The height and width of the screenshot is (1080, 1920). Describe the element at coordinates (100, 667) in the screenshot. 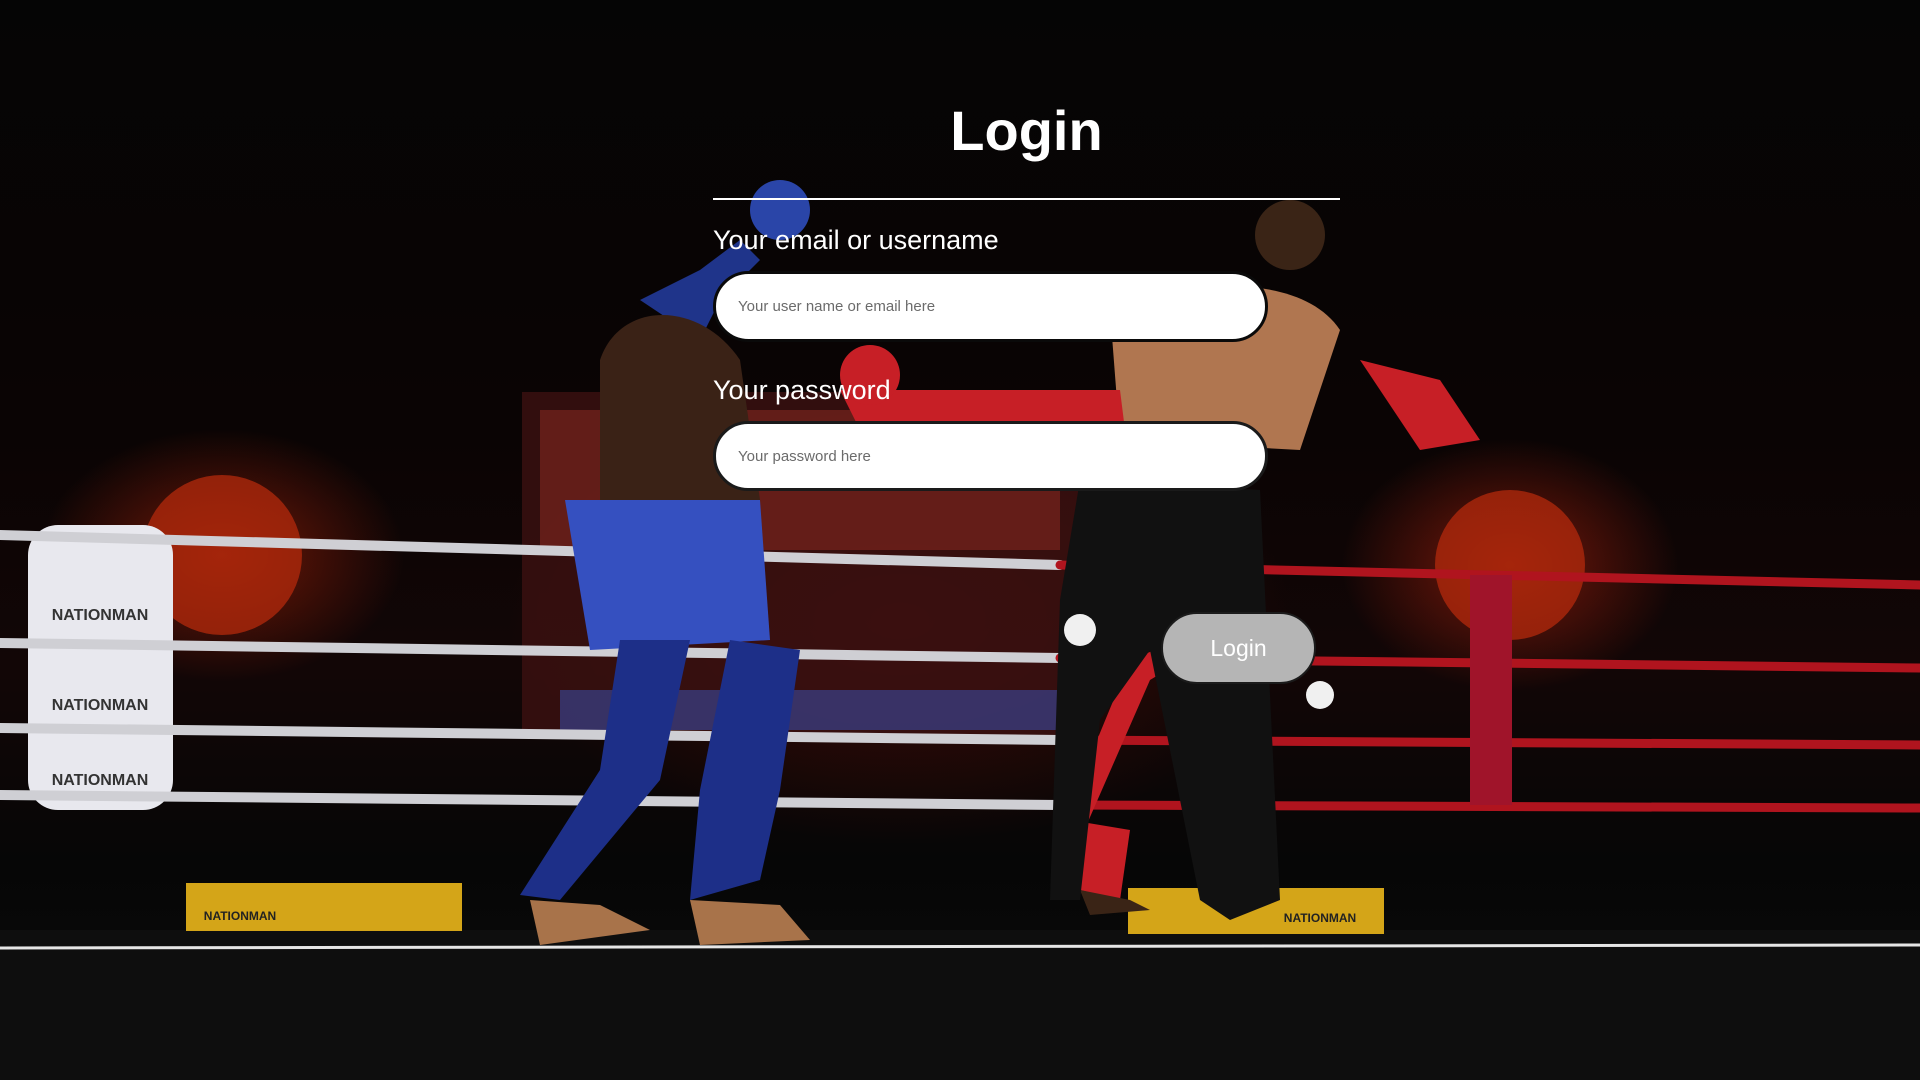

I see `corner-post` at that location.